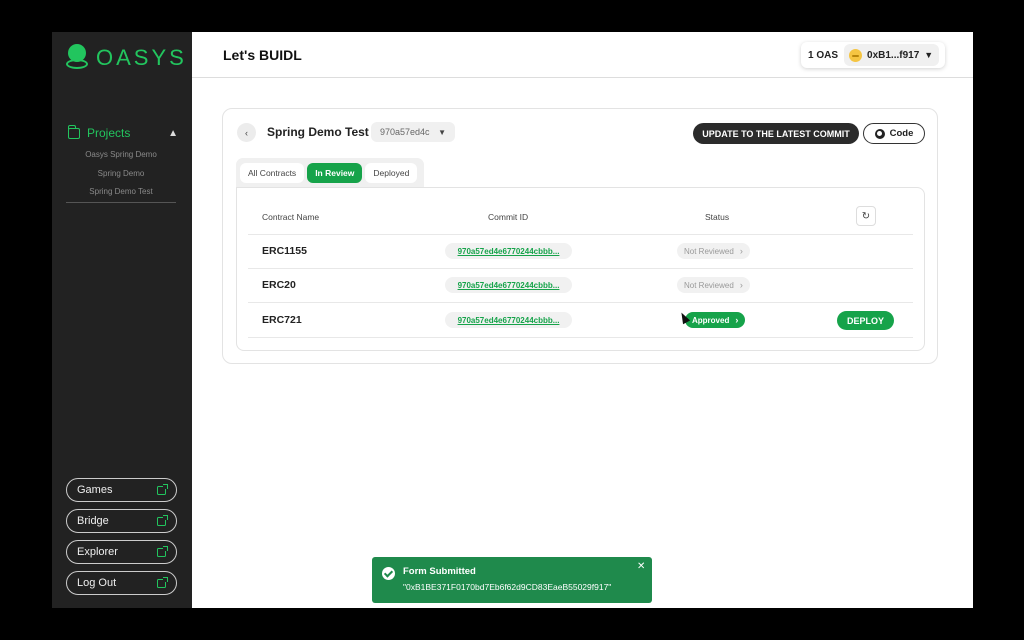  What do you see at coordinates (901, 133) in the screenshot?
I see `code-label: Code` at bounding box center [901, 133].